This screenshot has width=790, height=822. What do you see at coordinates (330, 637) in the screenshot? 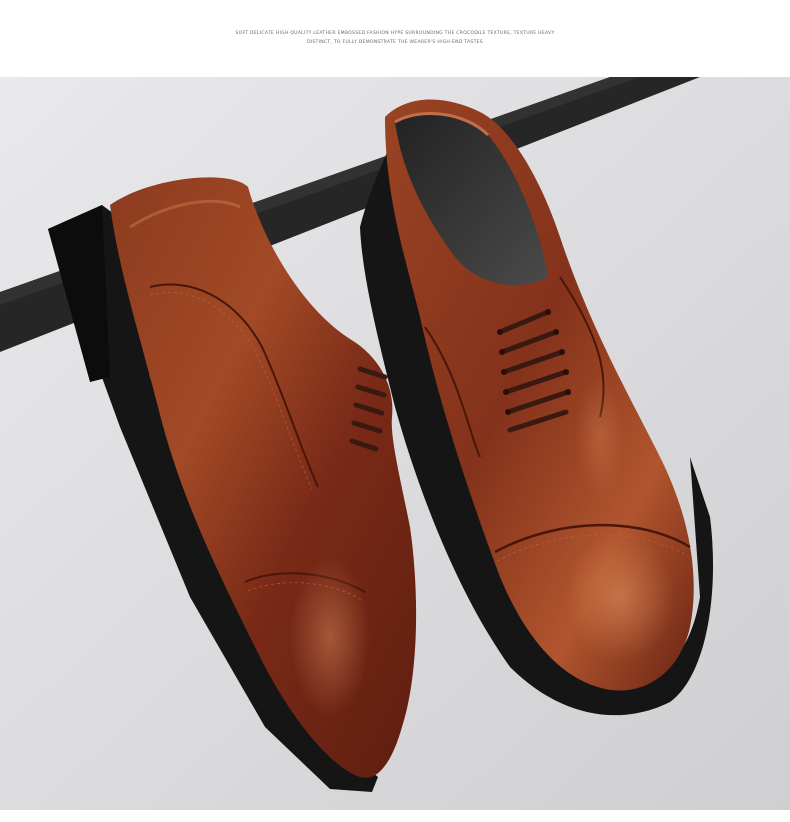
I see `left-shoe-shine` at bounding box center [330, 637].